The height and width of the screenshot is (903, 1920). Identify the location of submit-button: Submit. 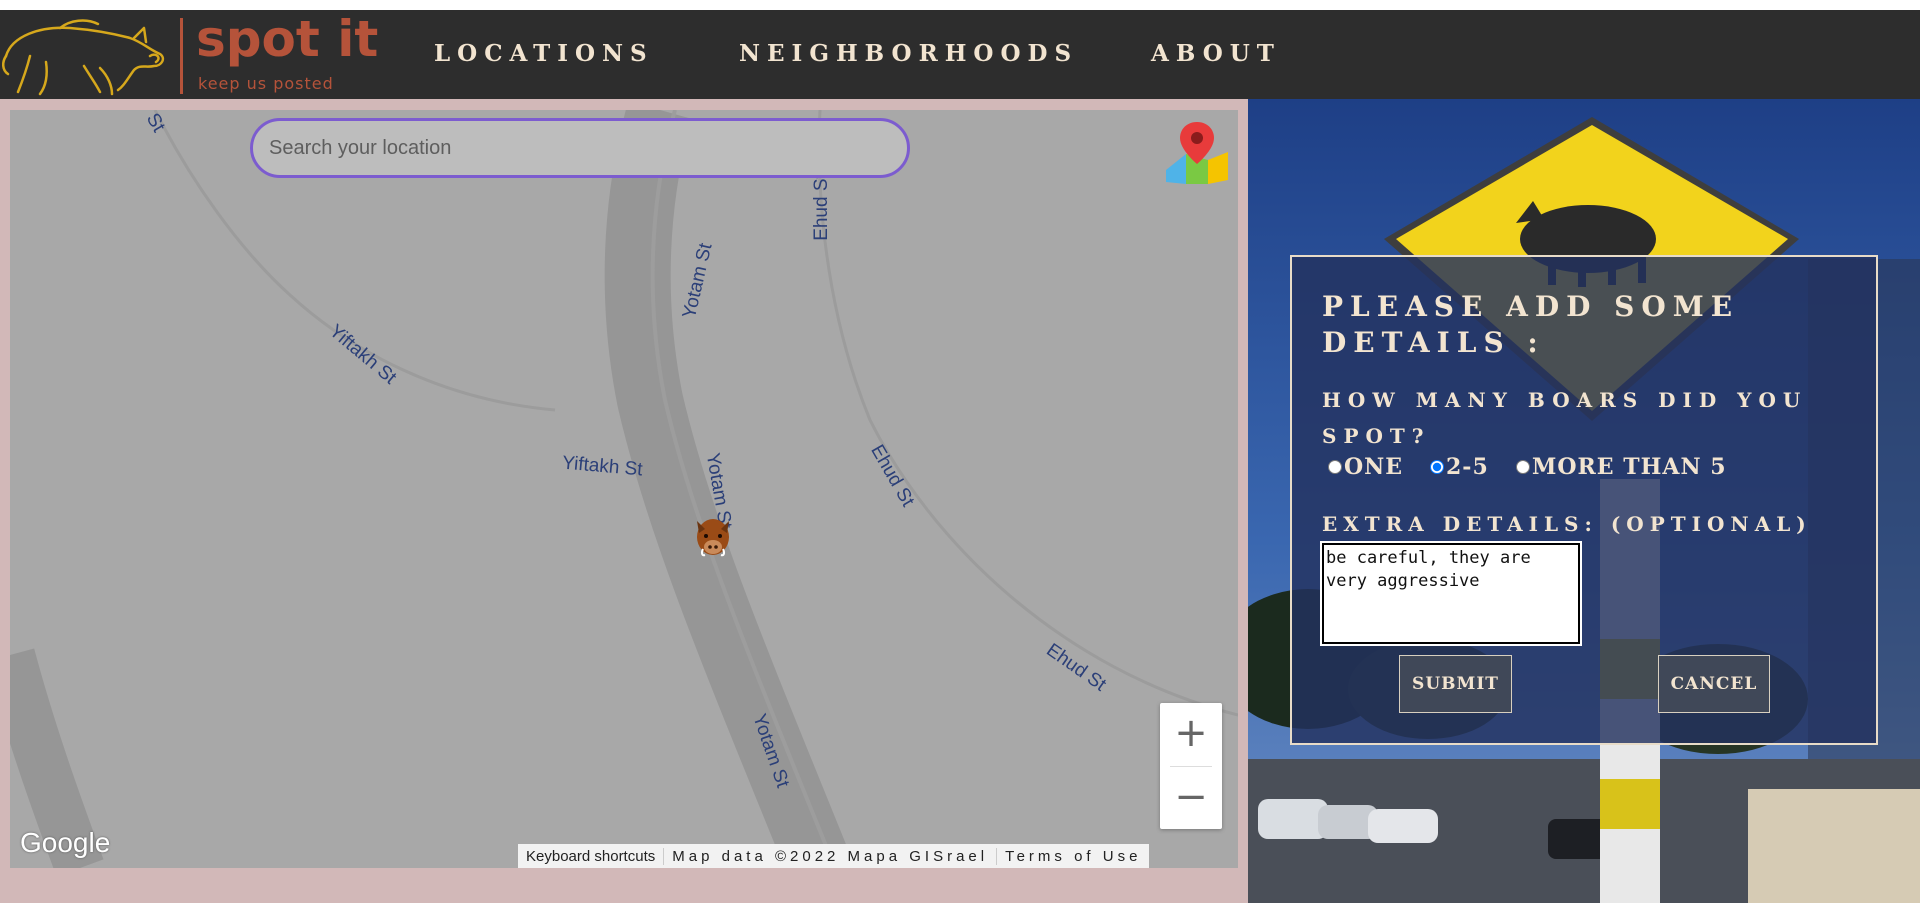
(1455, 684).